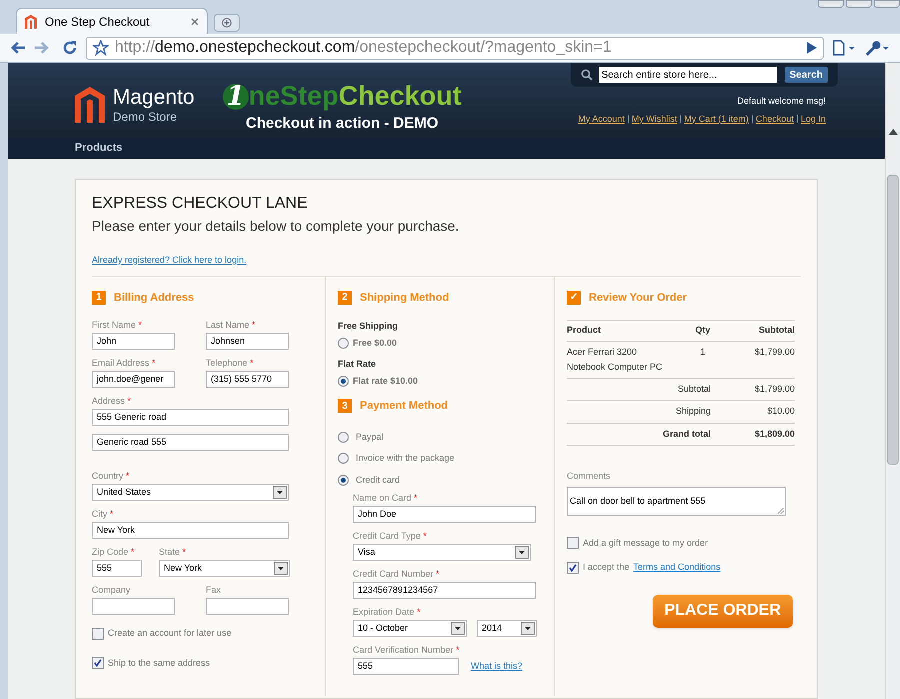  What do you see at coordinates (369, 326) in the screenshot?
I see `shipping-group-title: Free Shipping` at bounding box center [369, 326].